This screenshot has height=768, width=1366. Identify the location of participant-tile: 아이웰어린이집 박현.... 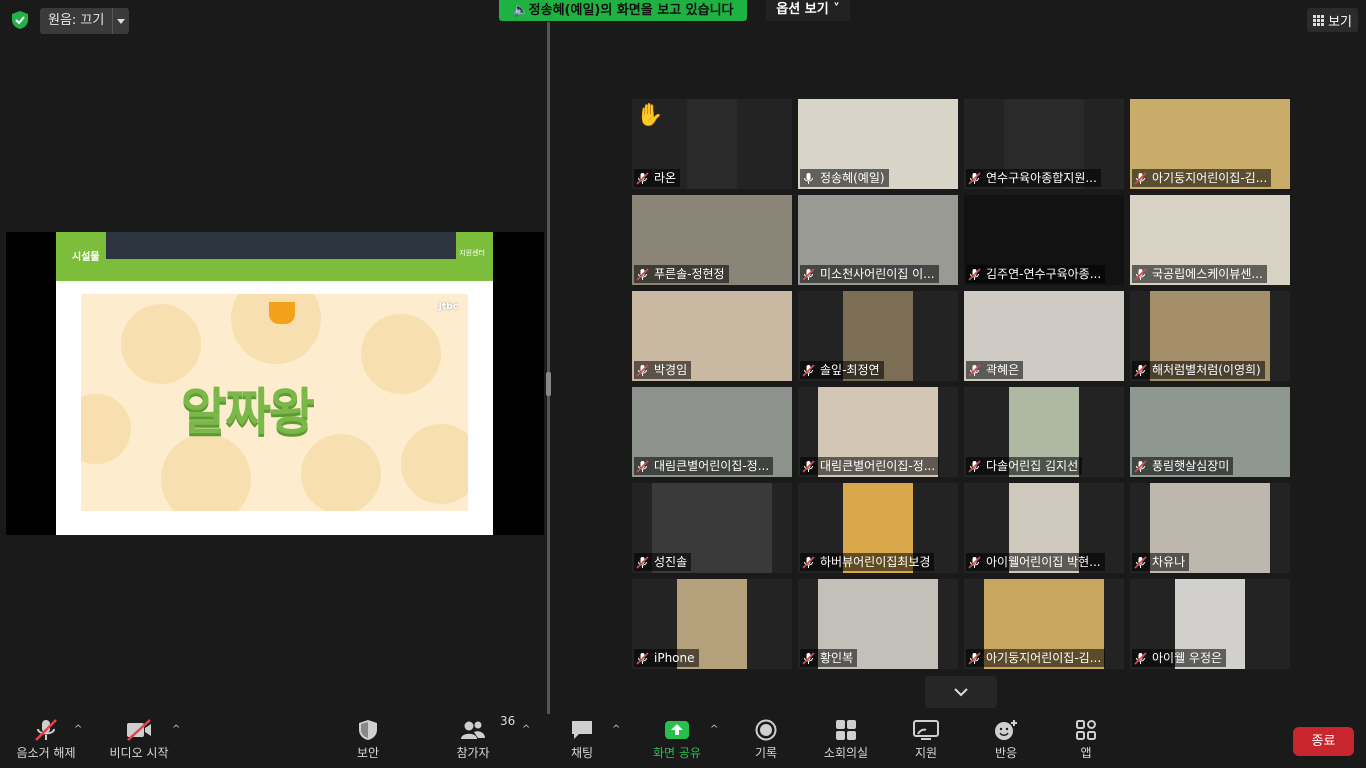
(1044, 528).